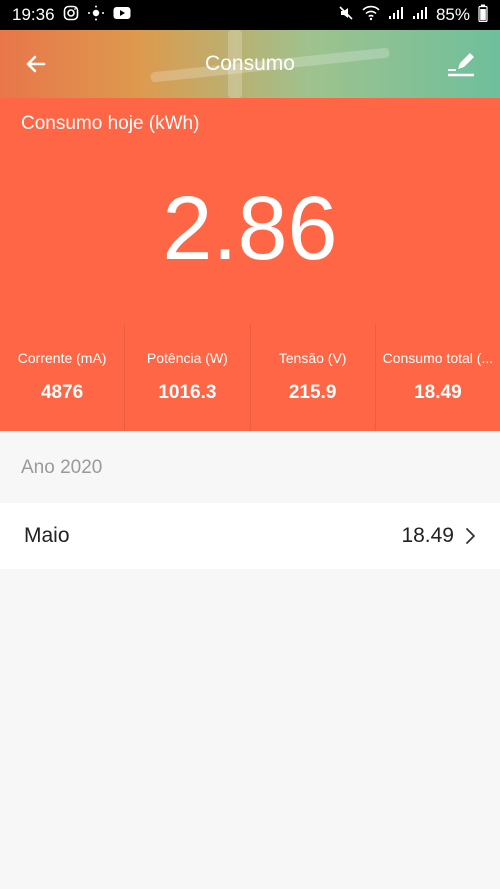 This screenshot has width=500, height=889. I want to click on stat-value: 18.49, so click(438, 392).